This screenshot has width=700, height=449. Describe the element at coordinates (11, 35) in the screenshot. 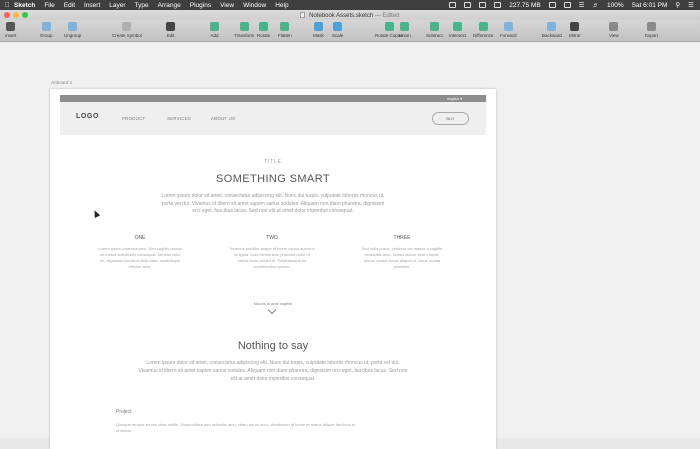

I see `toolbar-label: Insert` at that location.